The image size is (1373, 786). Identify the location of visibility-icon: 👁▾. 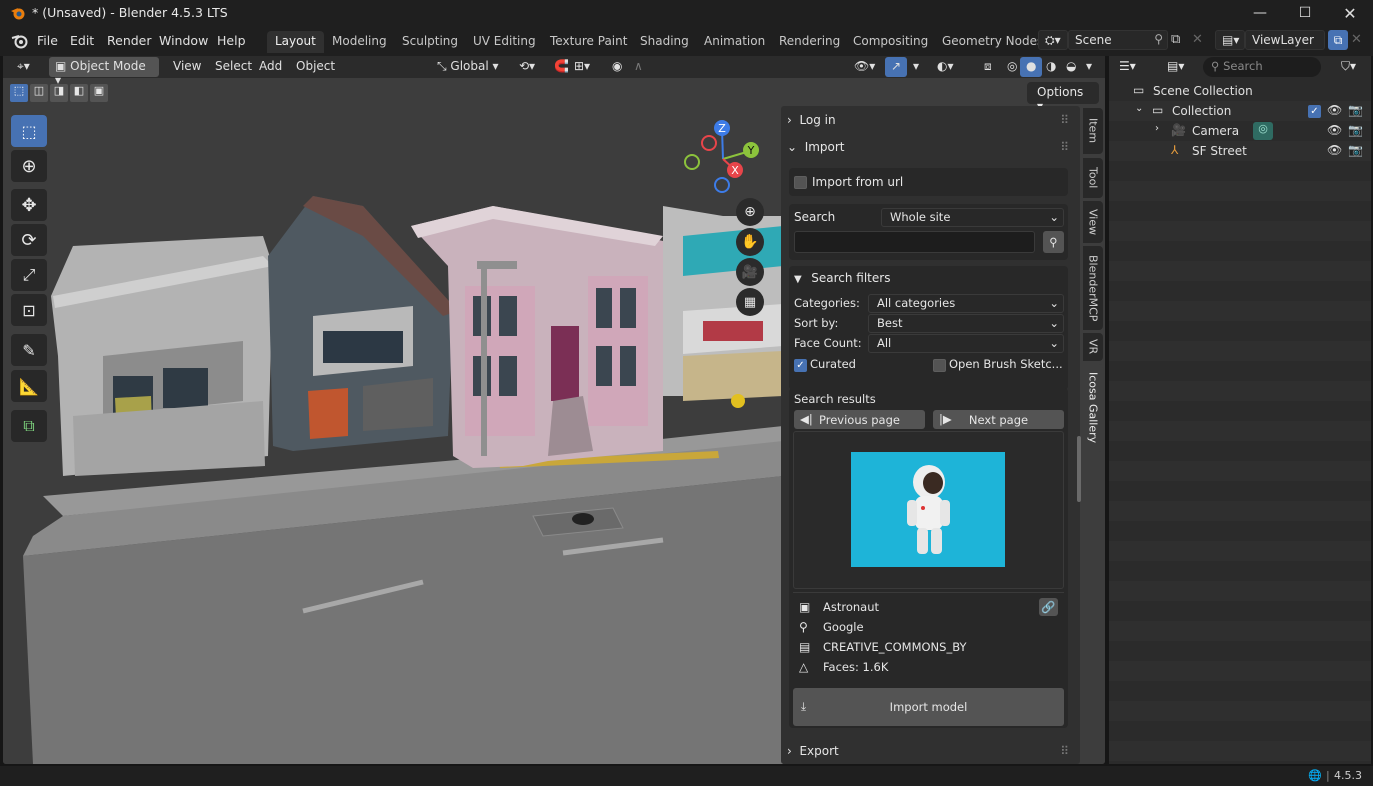
(864, 67).